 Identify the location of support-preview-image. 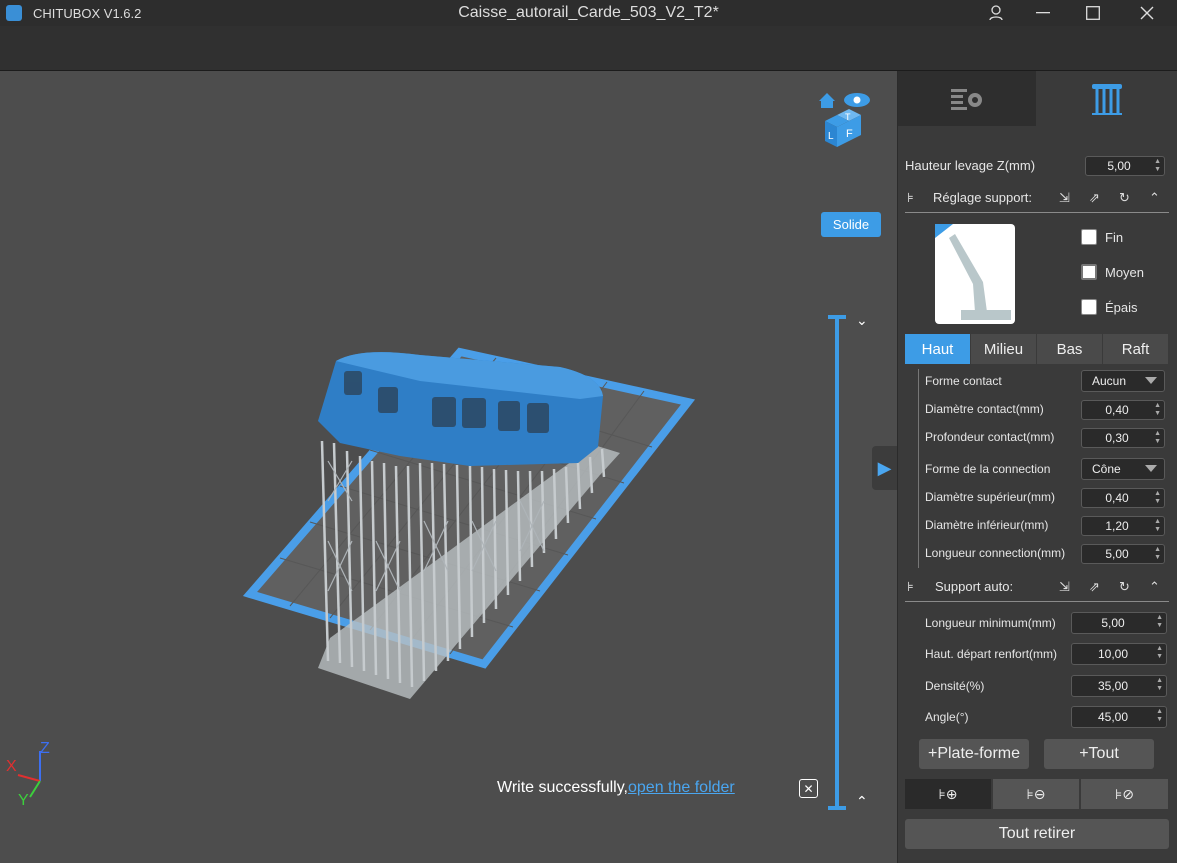
(975, 274).